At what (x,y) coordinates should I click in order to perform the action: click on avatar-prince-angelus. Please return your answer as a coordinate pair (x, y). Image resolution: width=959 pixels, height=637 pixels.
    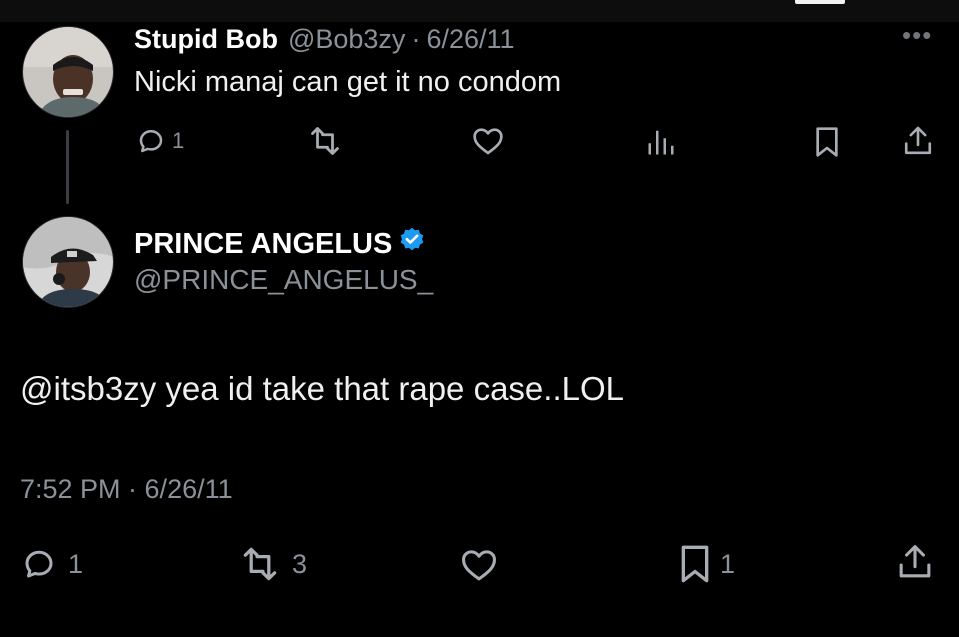
    Looking at the image, I should click on (68, 262).